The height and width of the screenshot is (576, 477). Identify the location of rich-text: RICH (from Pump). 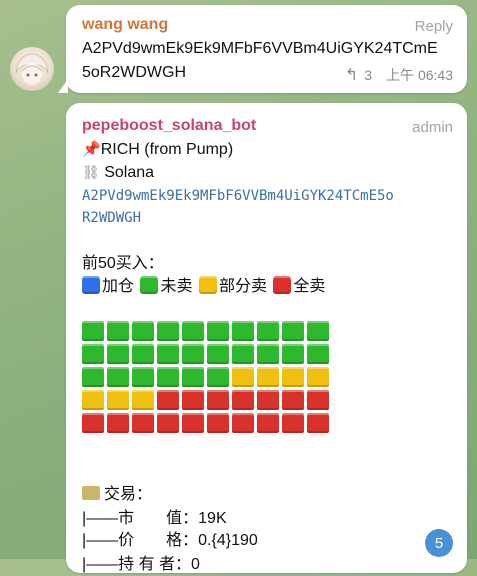
(167, 149).